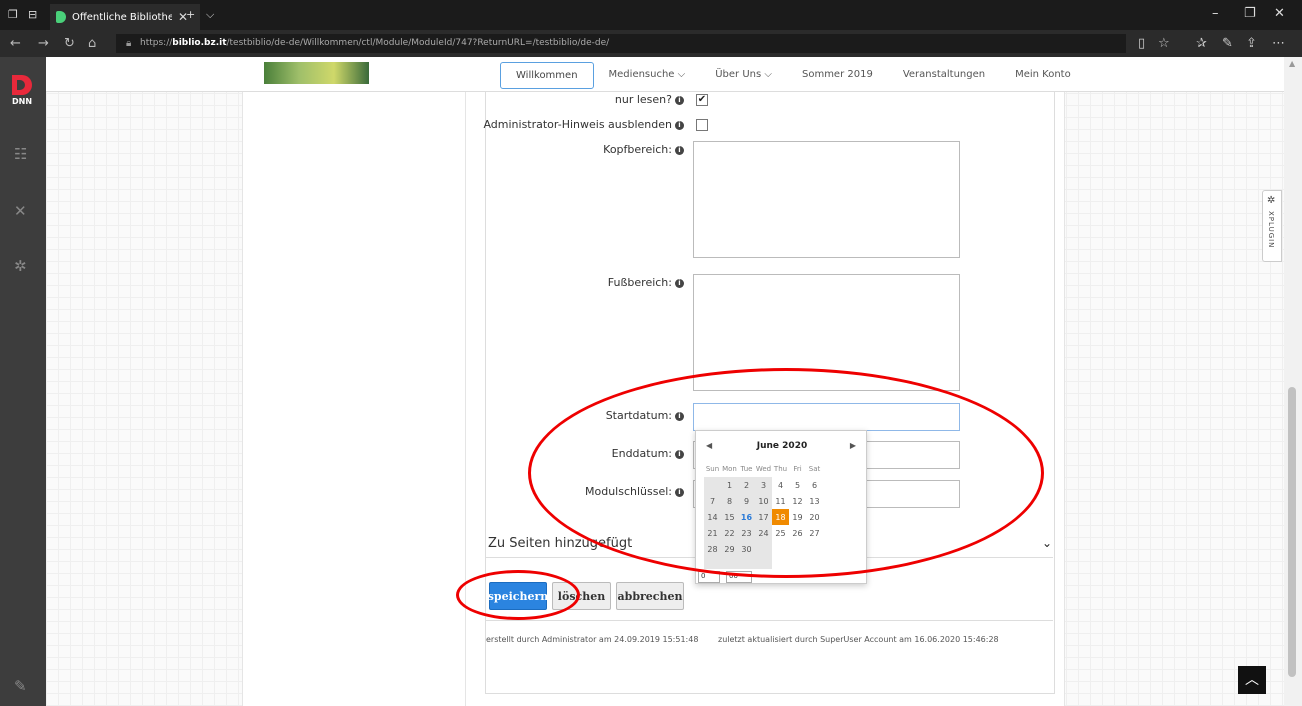 Image resolution: width=1302 pixels, height=706 pixels. I want to click on notes-icon: ✎, so click(1227, 43).